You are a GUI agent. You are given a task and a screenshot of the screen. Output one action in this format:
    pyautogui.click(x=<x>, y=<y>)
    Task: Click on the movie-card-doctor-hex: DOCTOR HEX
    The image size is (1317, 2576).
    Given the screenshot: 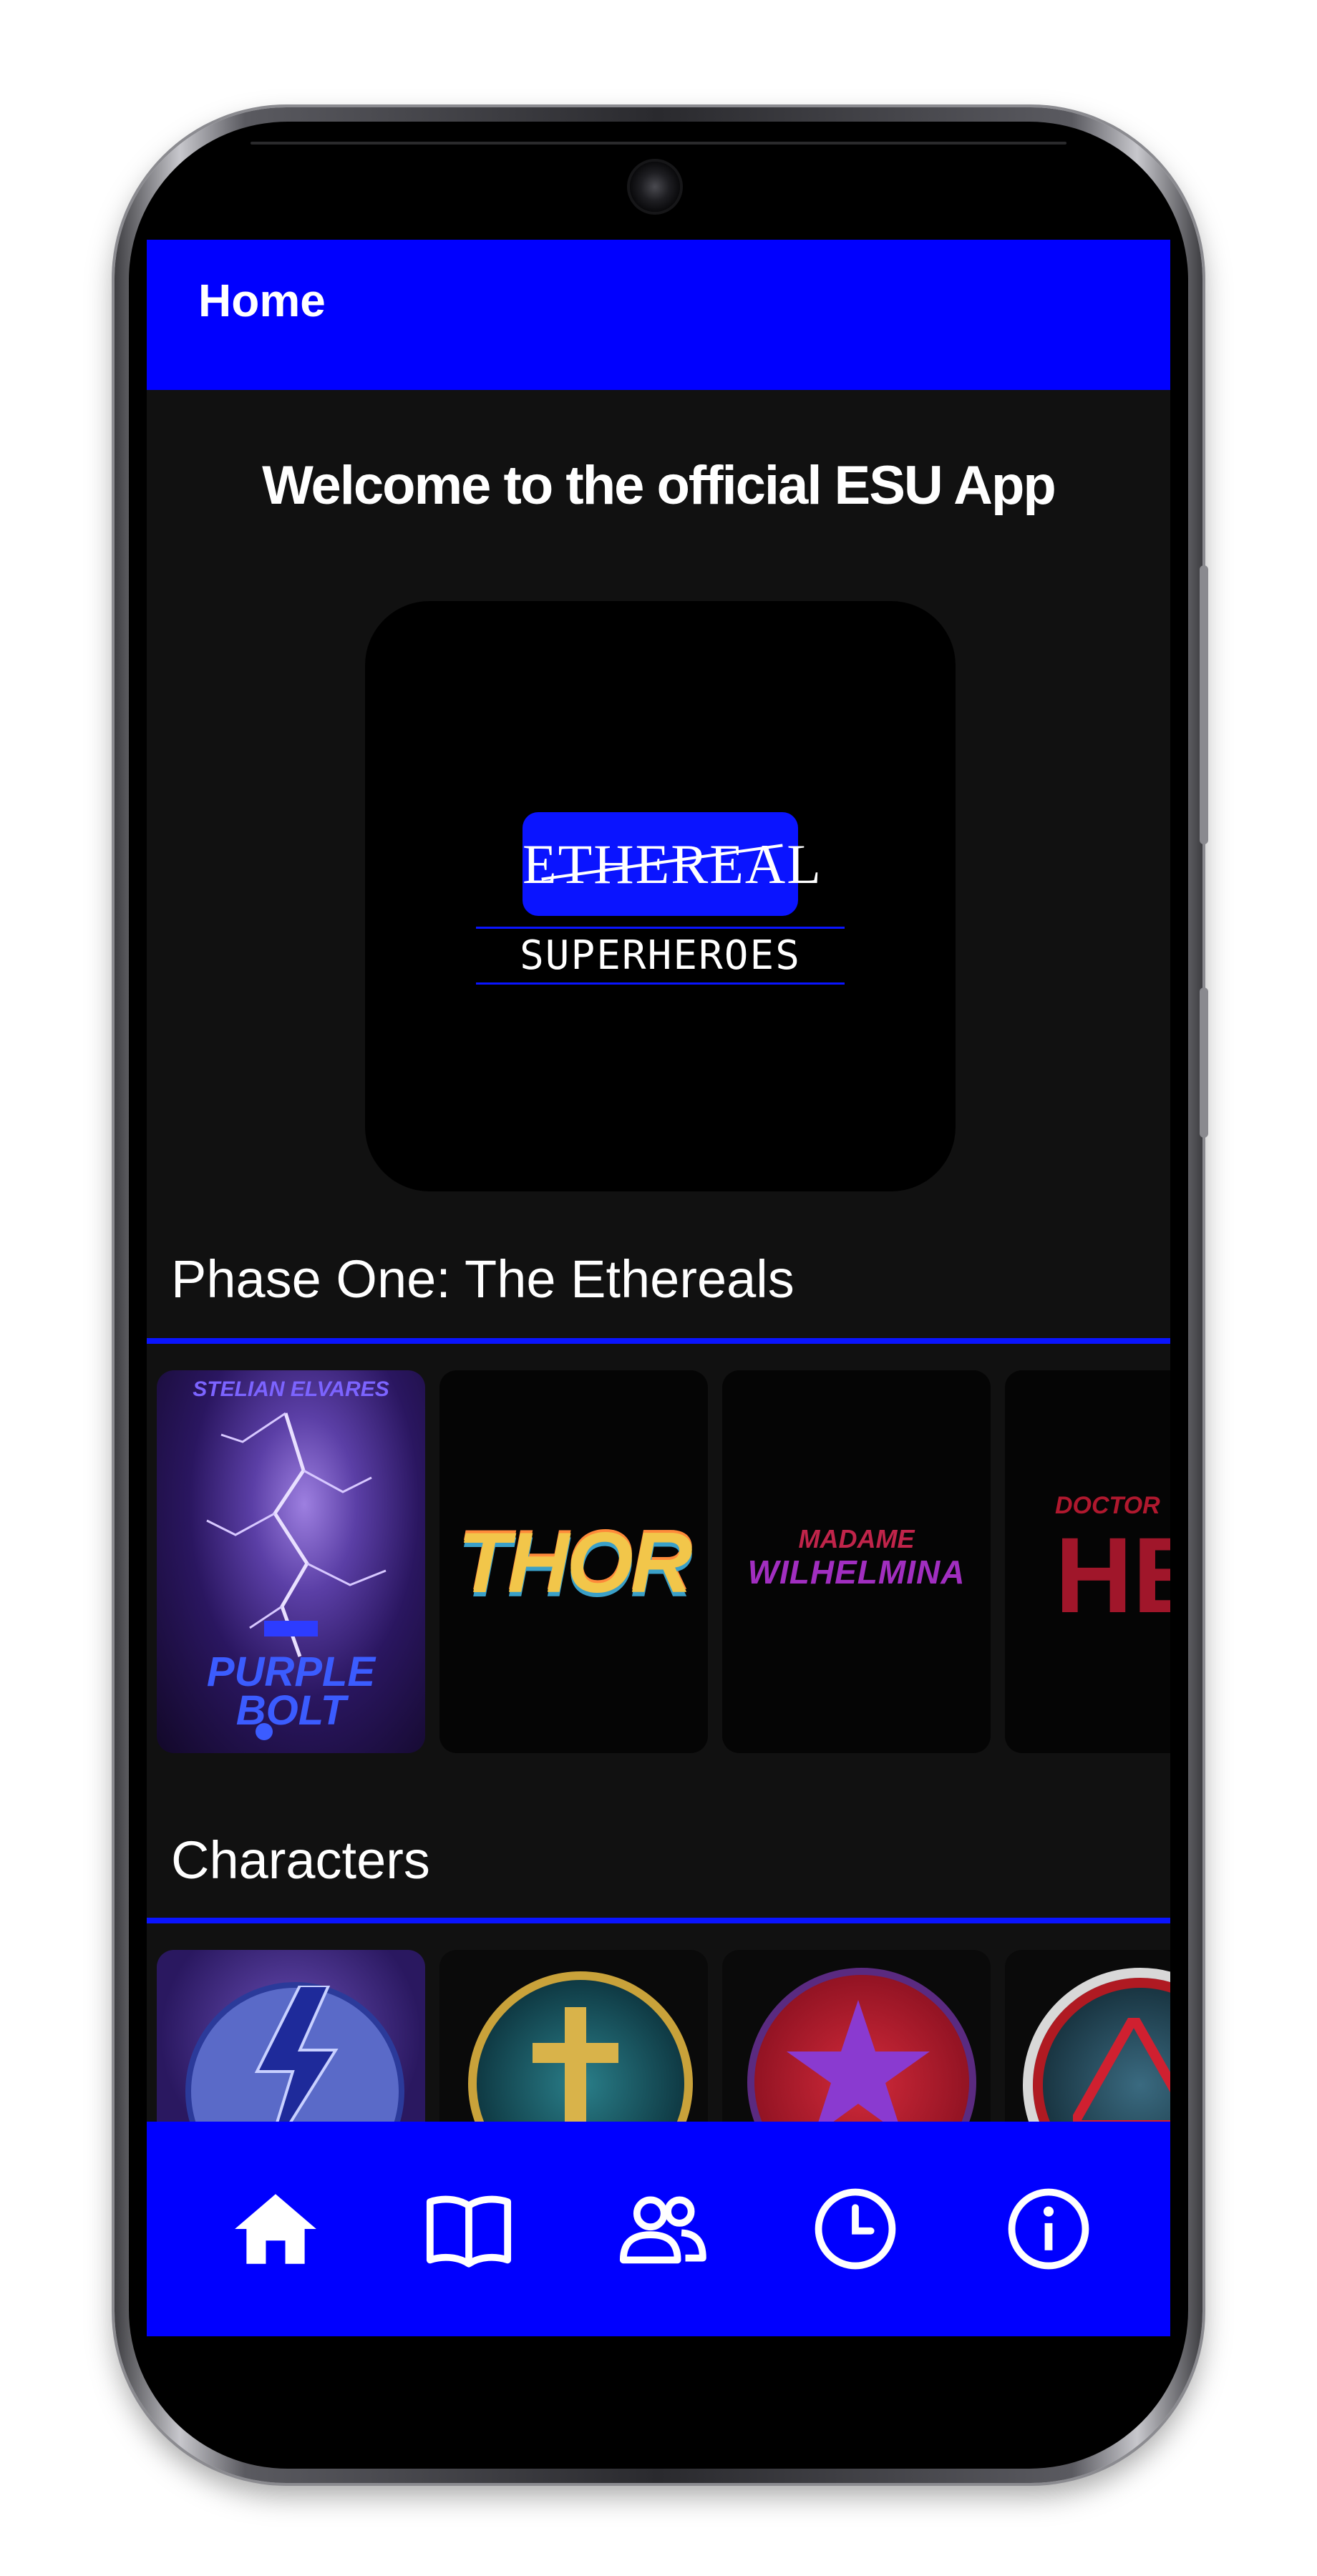 What is the action you would take?
    pyautogui.click(x=1087, y=1561)
    